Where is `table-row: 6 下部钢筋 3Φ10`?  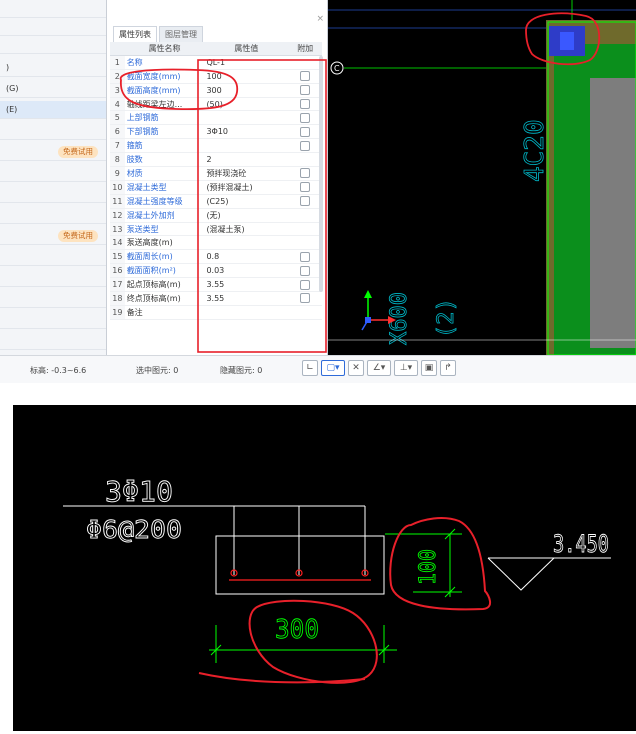 table-row: 6 下部钢筋 3Φ10 is located at coordinates (216, 132).